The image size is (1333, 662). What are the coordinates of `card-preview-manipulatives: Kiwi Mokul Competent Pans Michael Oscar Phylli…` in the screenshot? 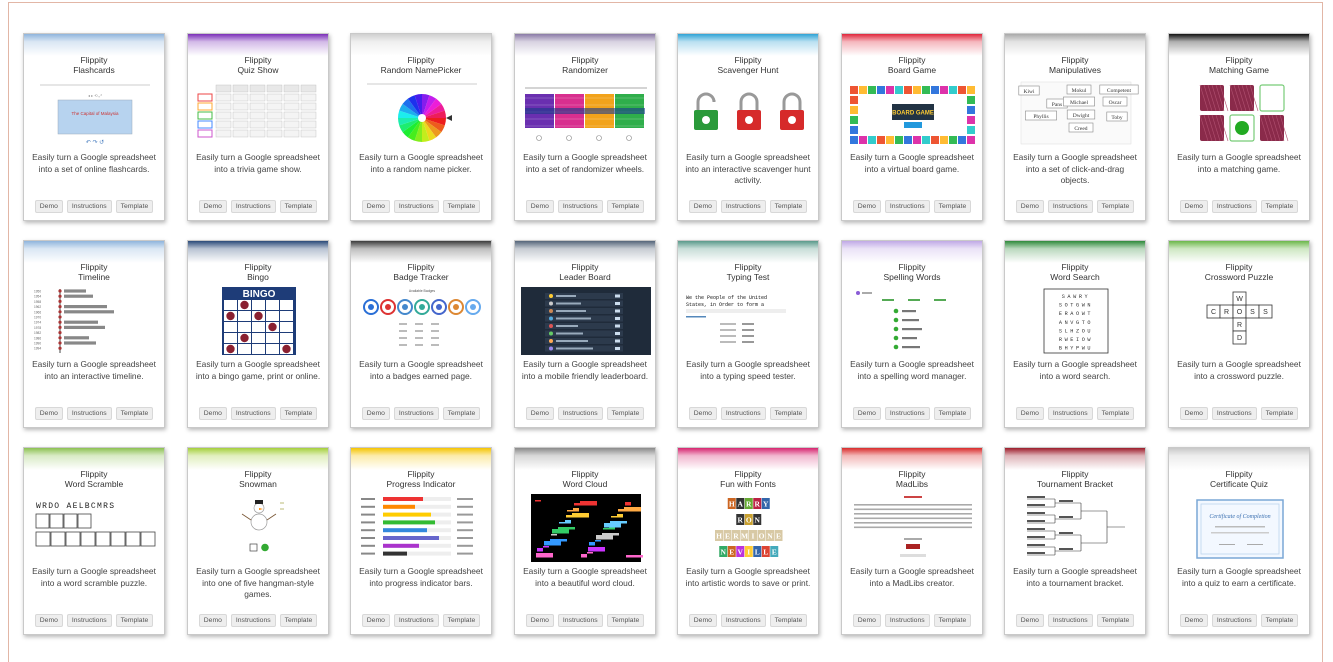 It's located at (1075, 114).